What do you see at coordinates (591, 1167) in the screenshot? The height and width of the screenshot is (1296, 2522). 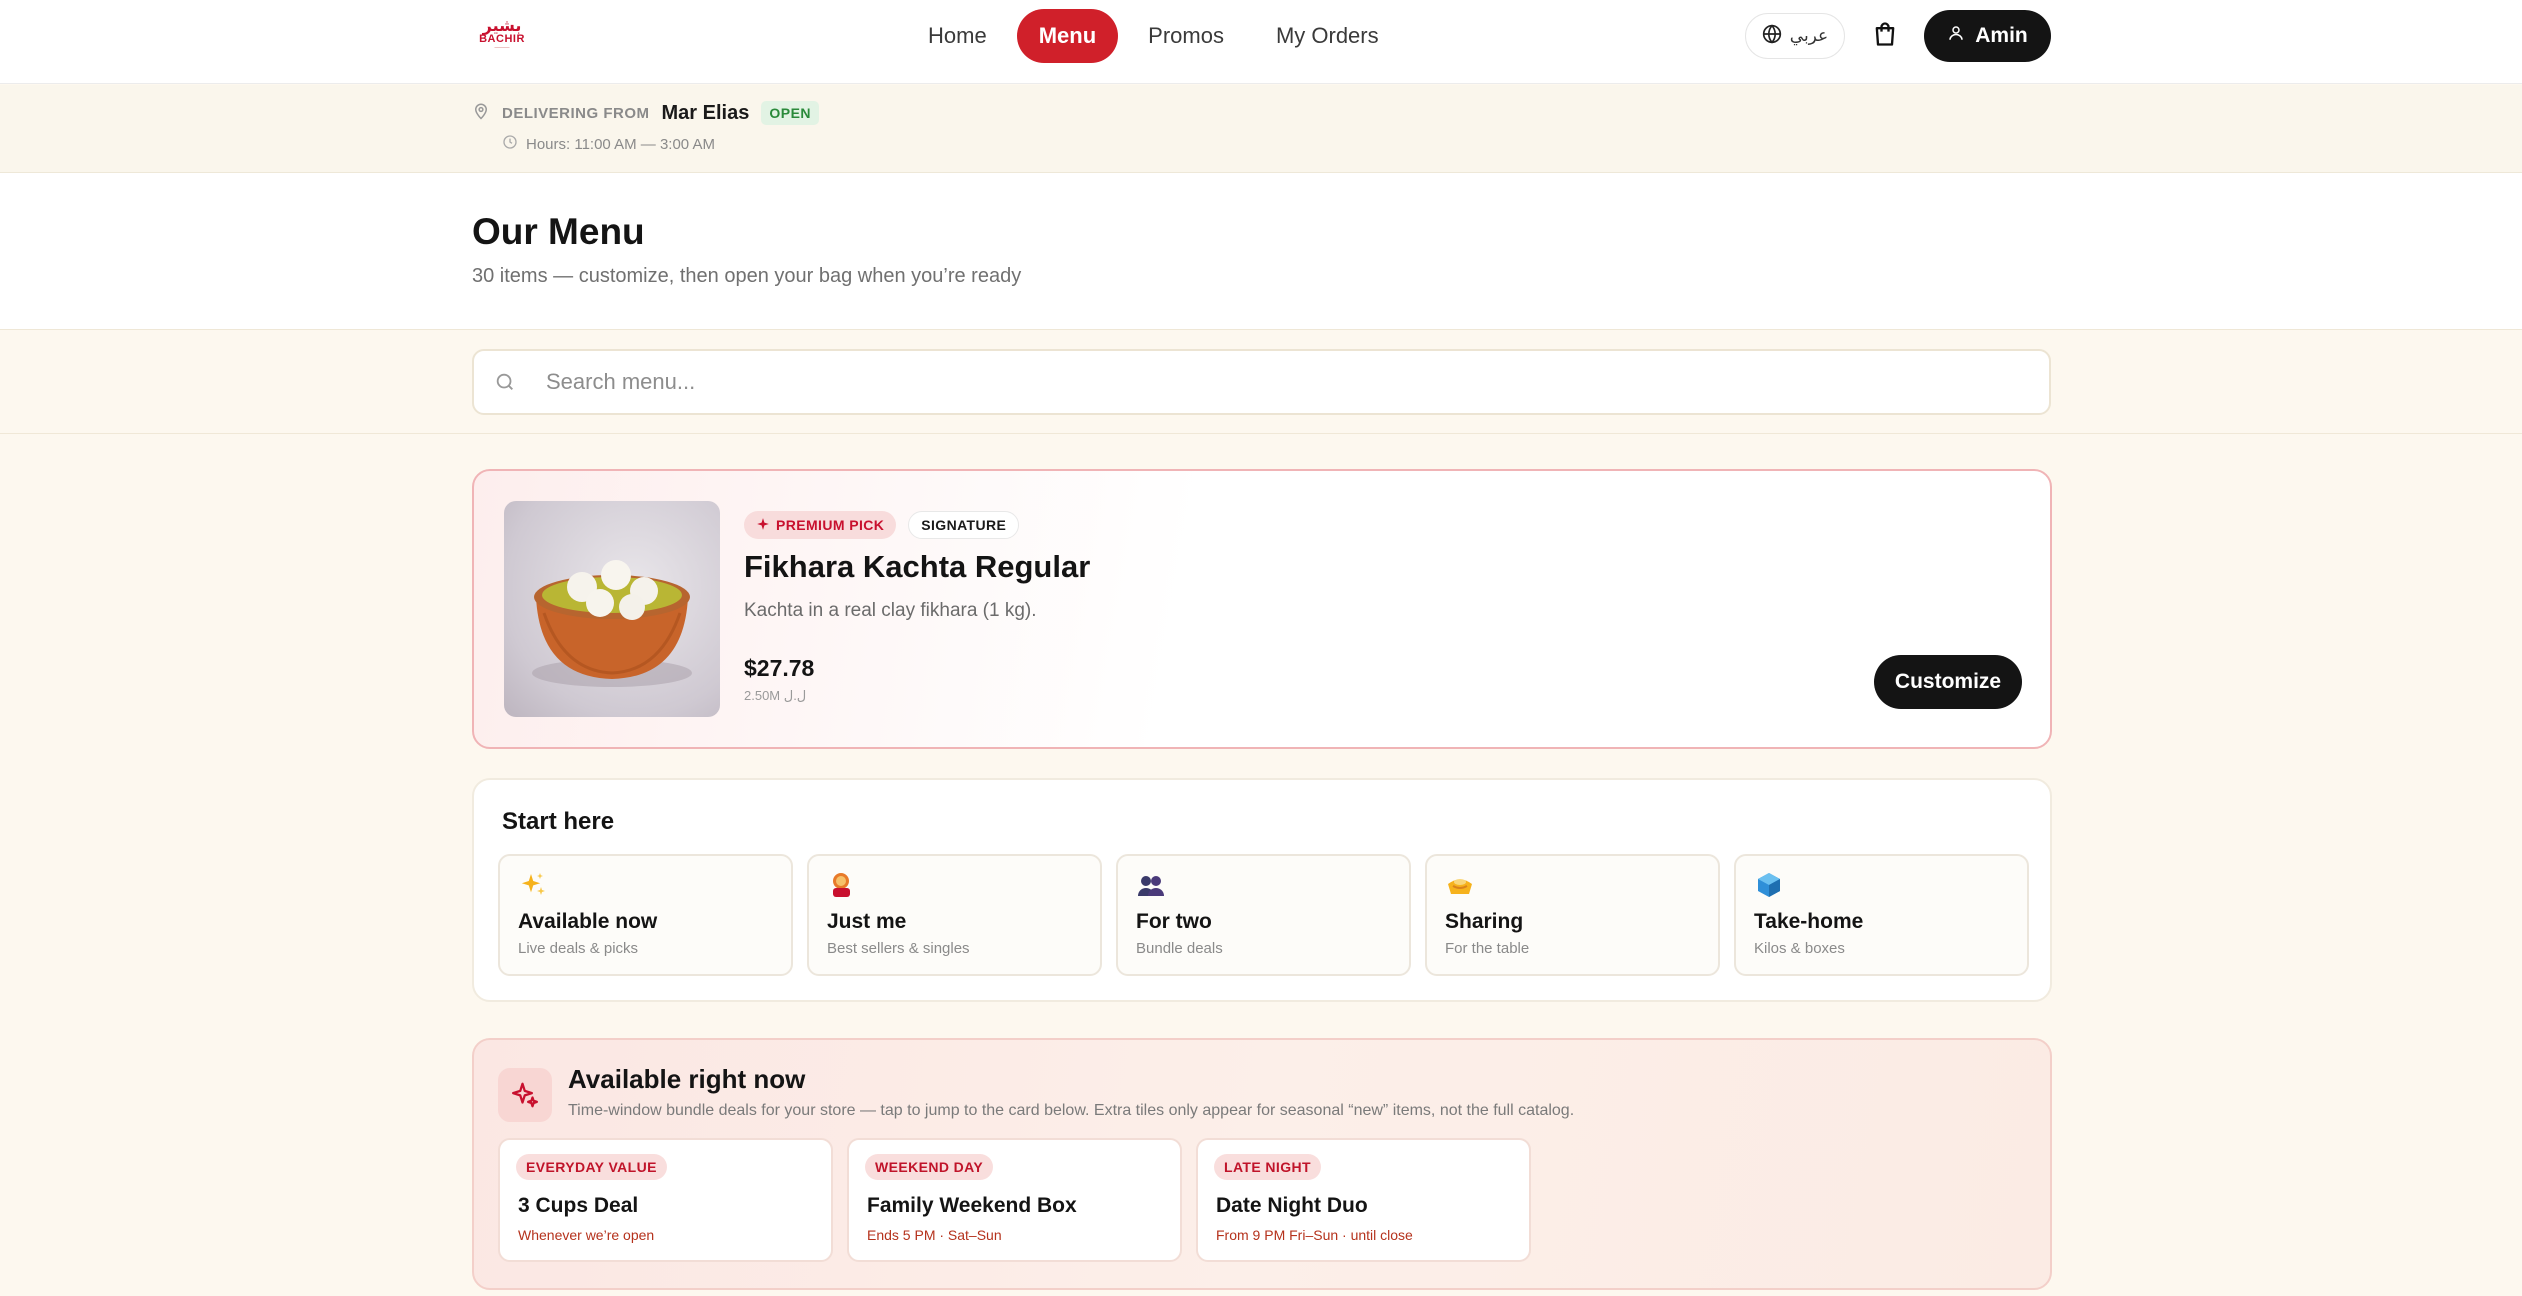 I see `deal-tag: EVERYDAY VALUE` at bounding box center [591, 1167].